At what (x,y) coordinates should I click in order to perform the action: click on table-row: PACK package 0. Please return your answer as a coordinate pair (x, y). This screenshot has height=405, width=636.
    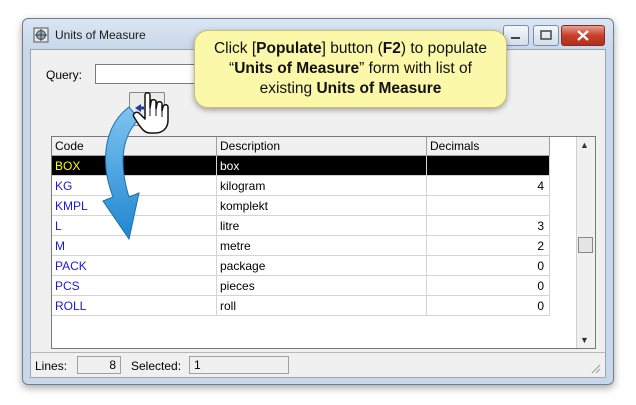
    Looking at the image, I should click on (301, 265).